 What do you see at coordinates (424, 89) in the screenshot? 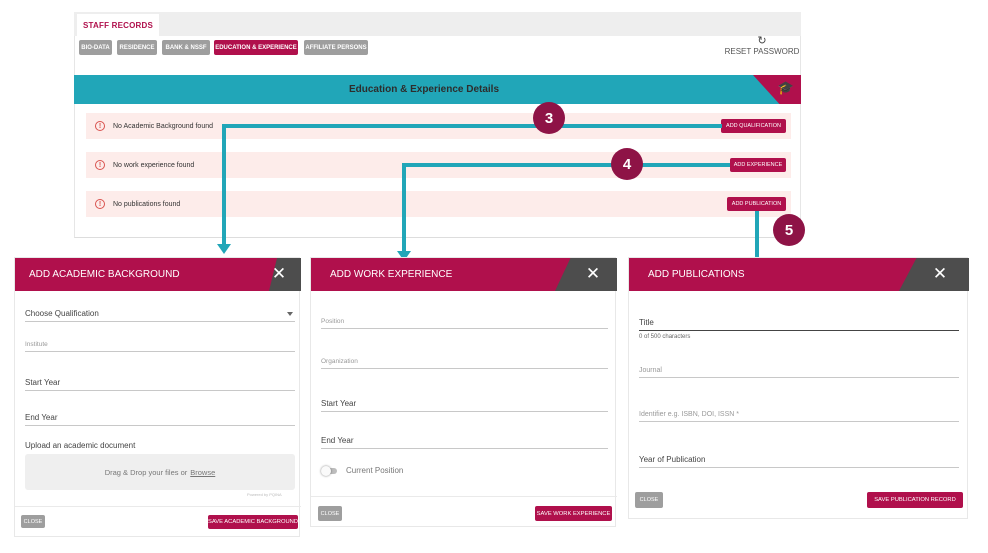
I see `section-title: Education & Experience Details` at bounding box center [424, 89].